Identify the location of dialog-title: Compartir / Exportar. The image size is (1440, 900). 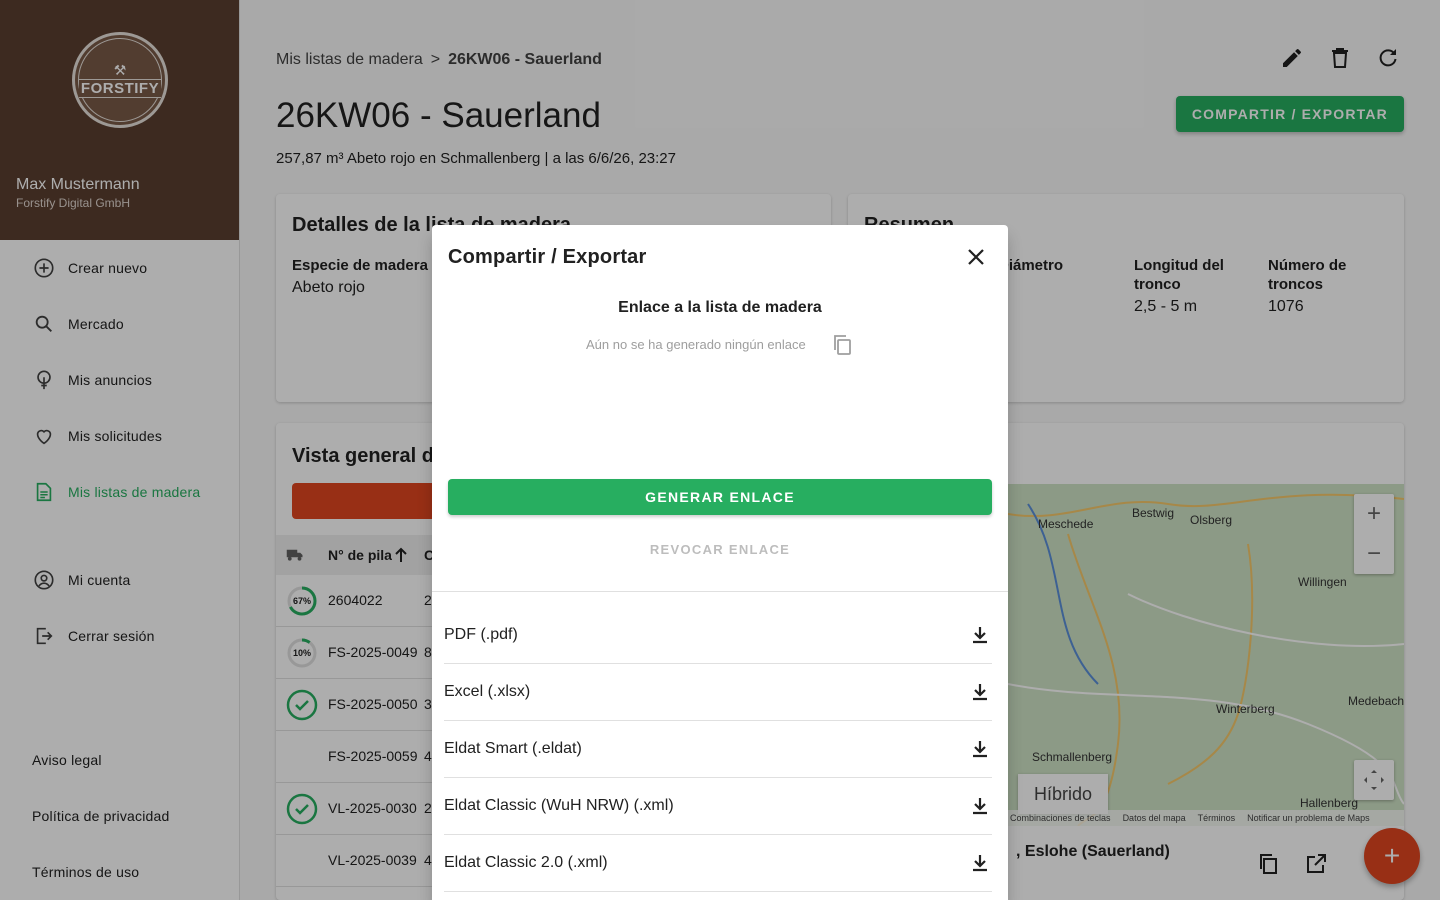
(547, 257).